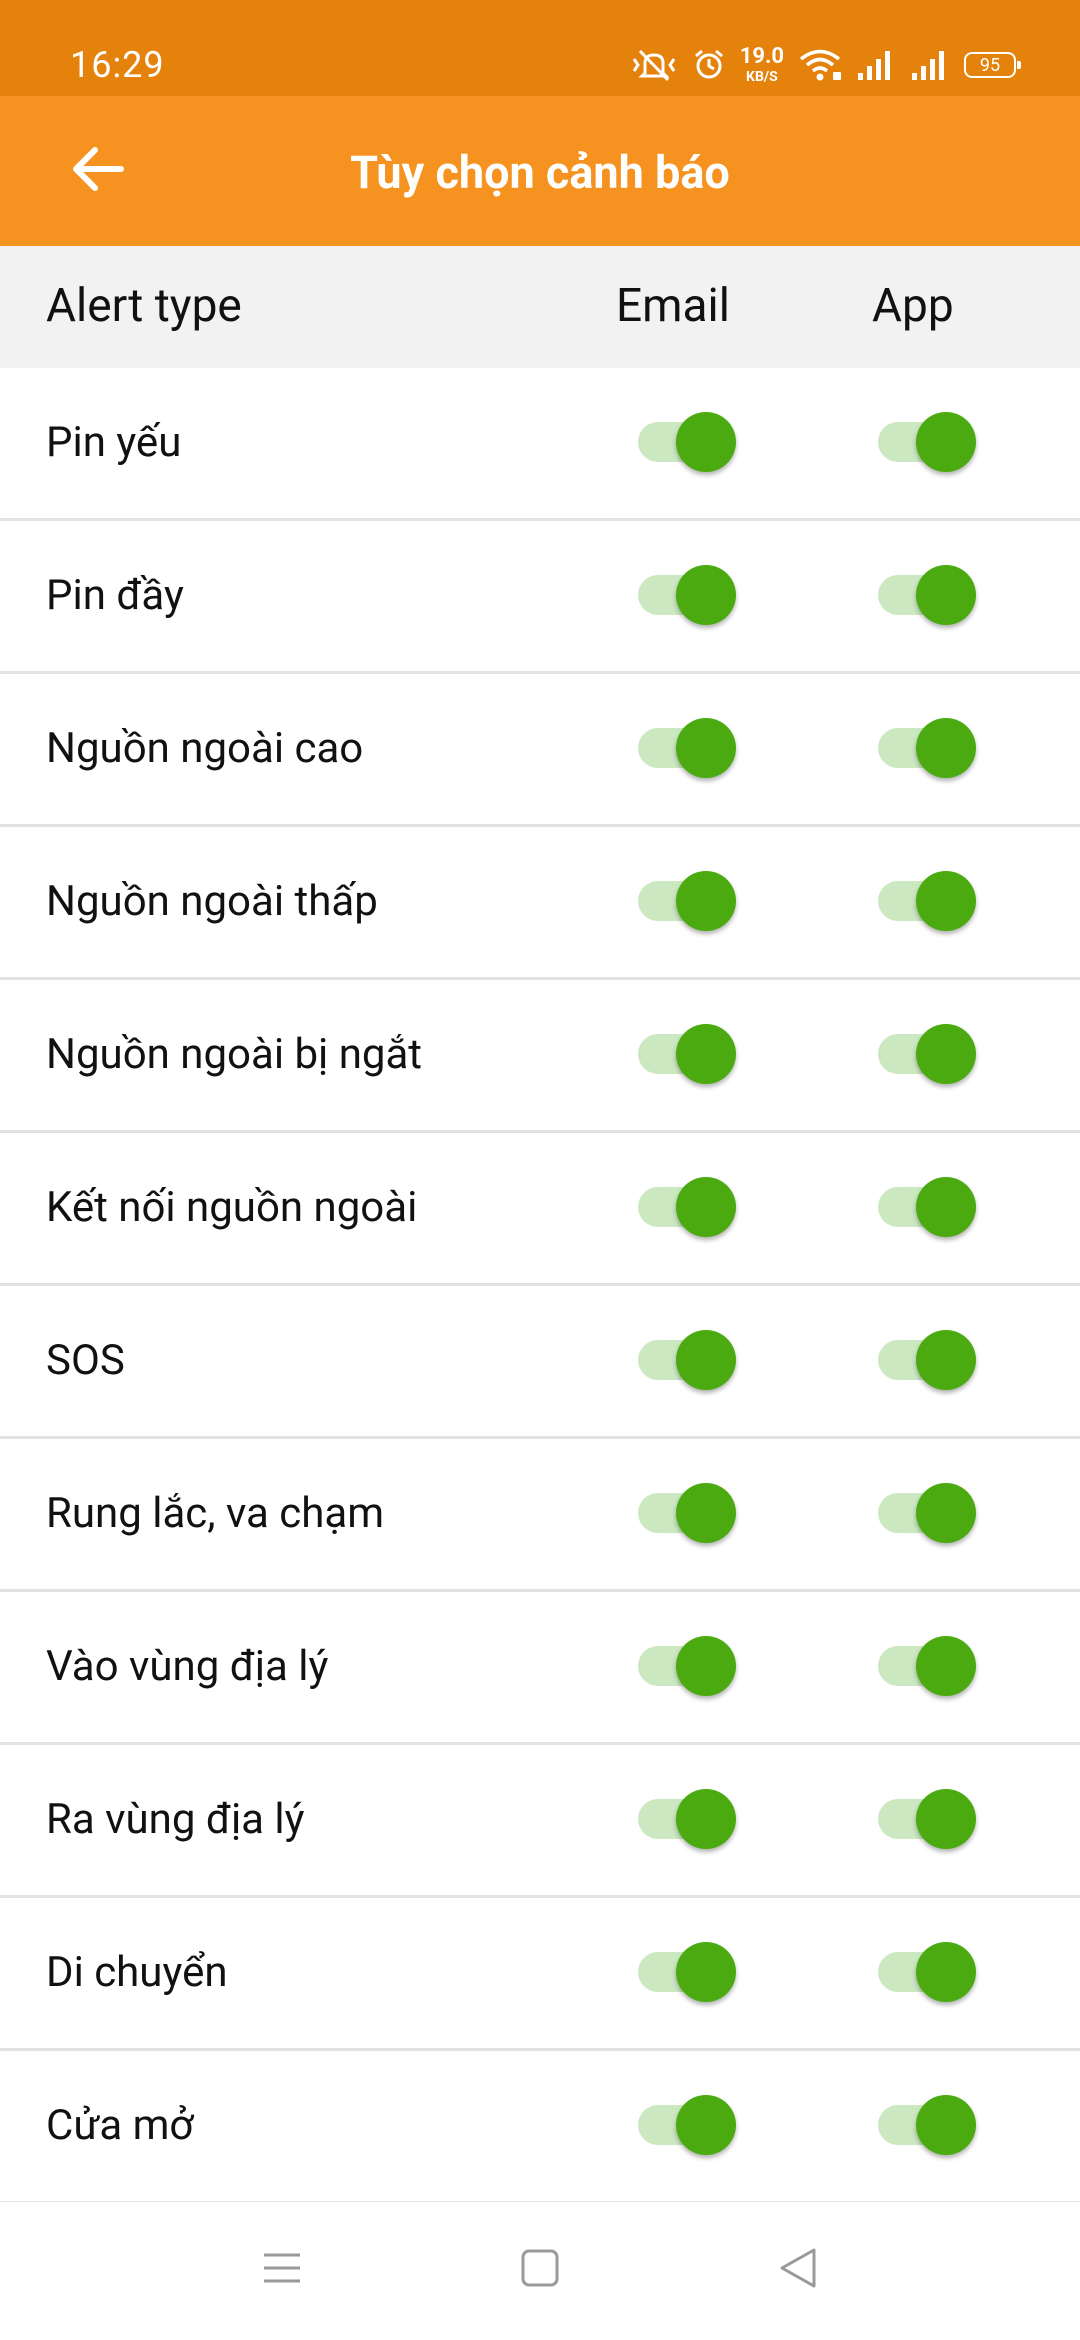 The width and height of the screenshot is (1080, 2340). I want to click on page-title: Tùy chọn cảnh báo, so click(540, 172).